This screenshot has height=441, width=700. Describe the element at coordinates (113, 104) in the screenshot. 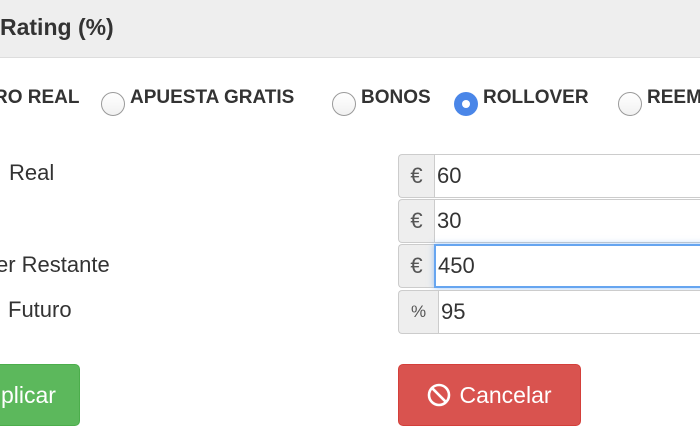

I see `radio-apuesta-gratis` at that location.